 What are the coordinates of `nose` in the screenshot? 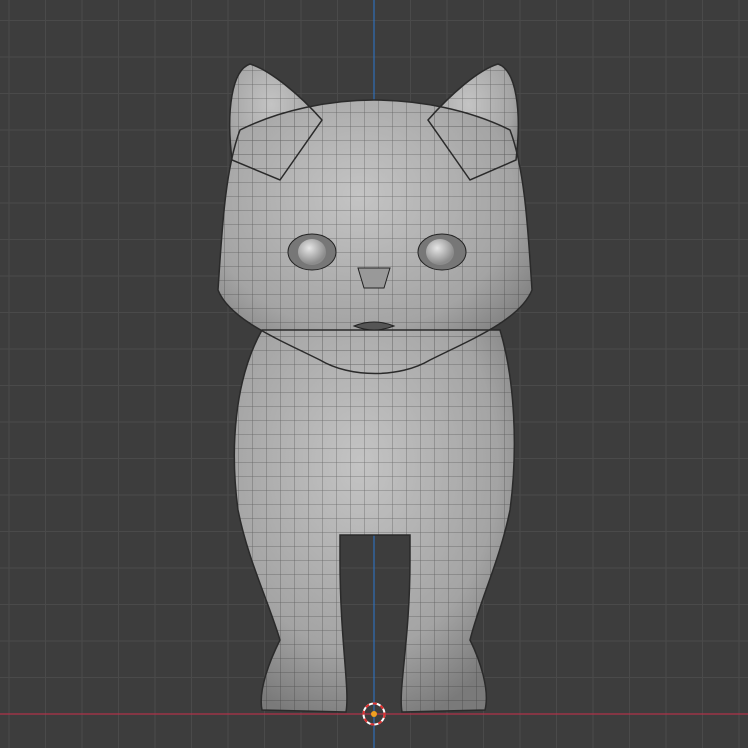 It's located at (374, 278).